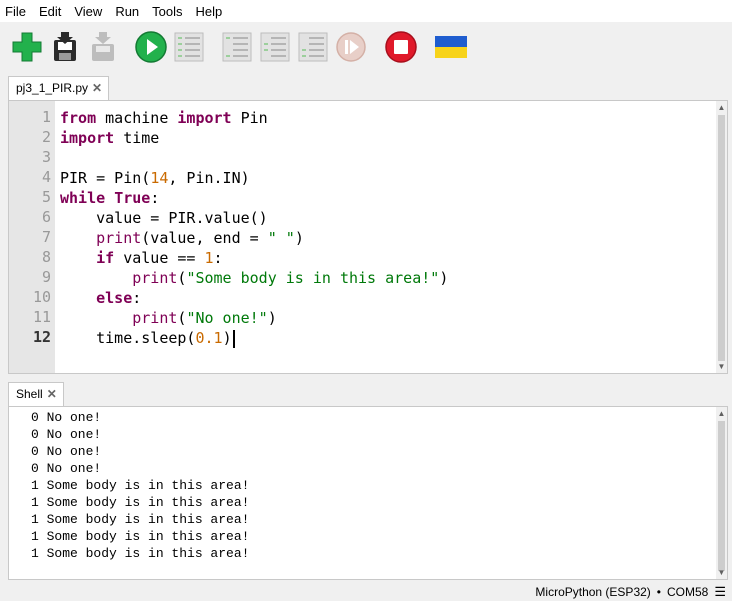 This screenshot has width=732, height=601. Describe the element at coordinates (592, 592) in the screenshot. I see `interpreter-label: MicroPython (ESP32)` at that location.